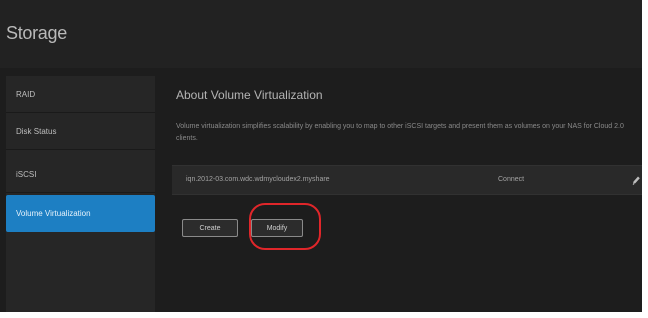  I want to click on sidebar-item-label: Volume Virtualization, so click(53, 213).